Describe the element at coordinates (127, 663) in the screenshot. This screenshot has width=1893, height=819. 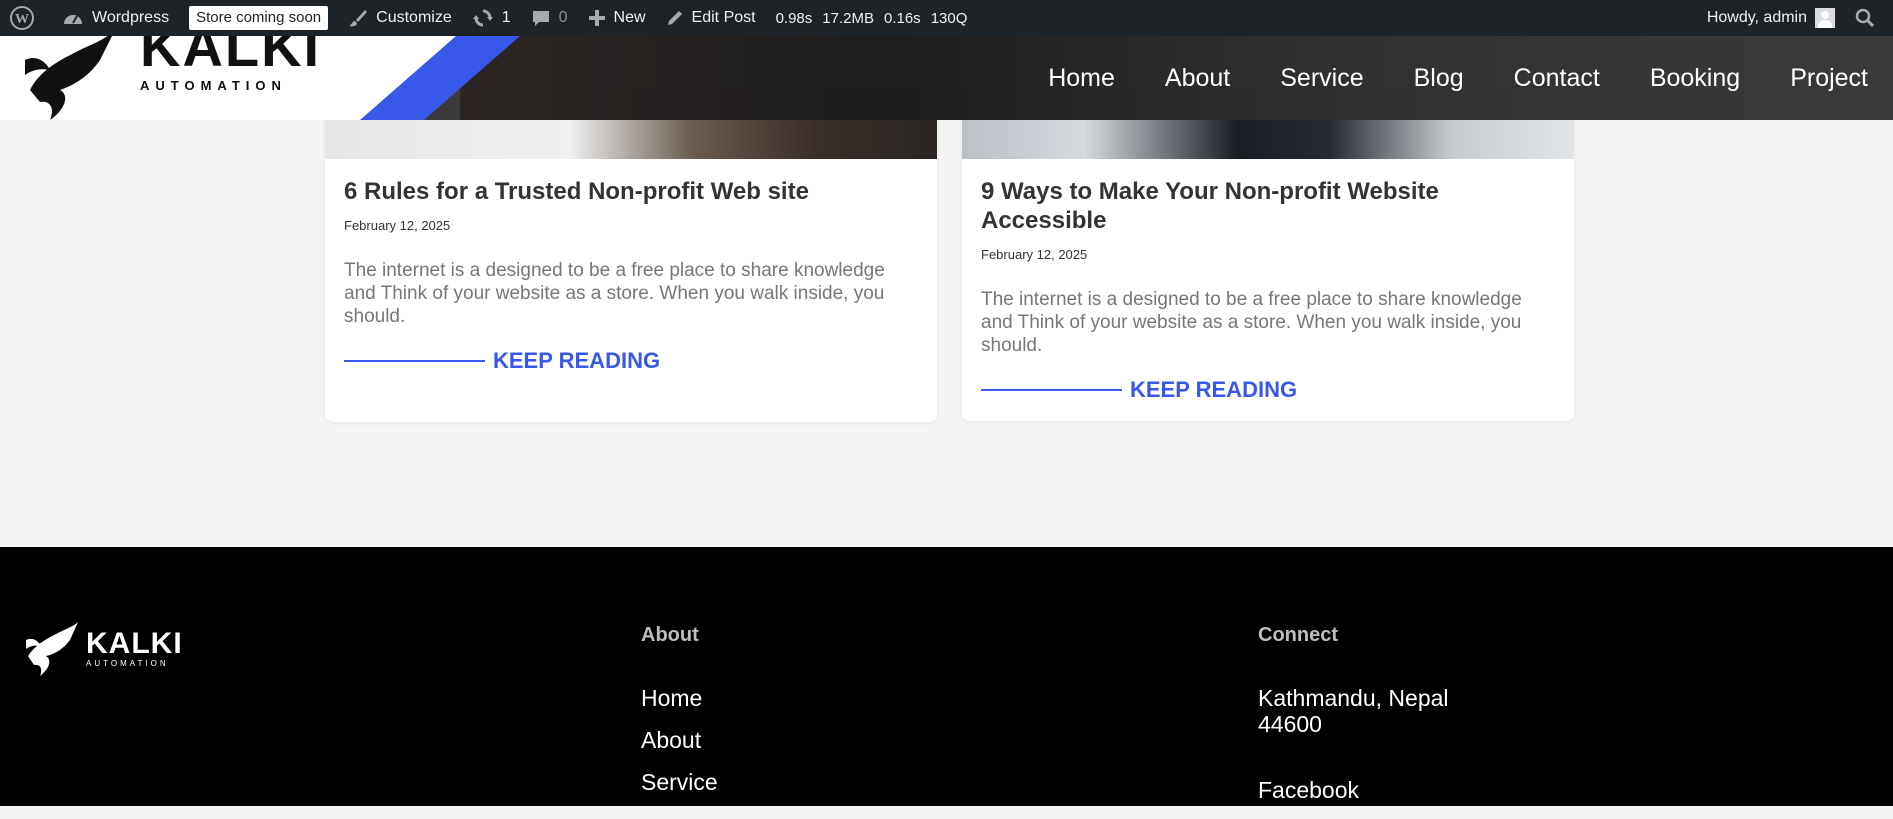
I see `footer-logo-tagline: AUTOMATION` at that location.